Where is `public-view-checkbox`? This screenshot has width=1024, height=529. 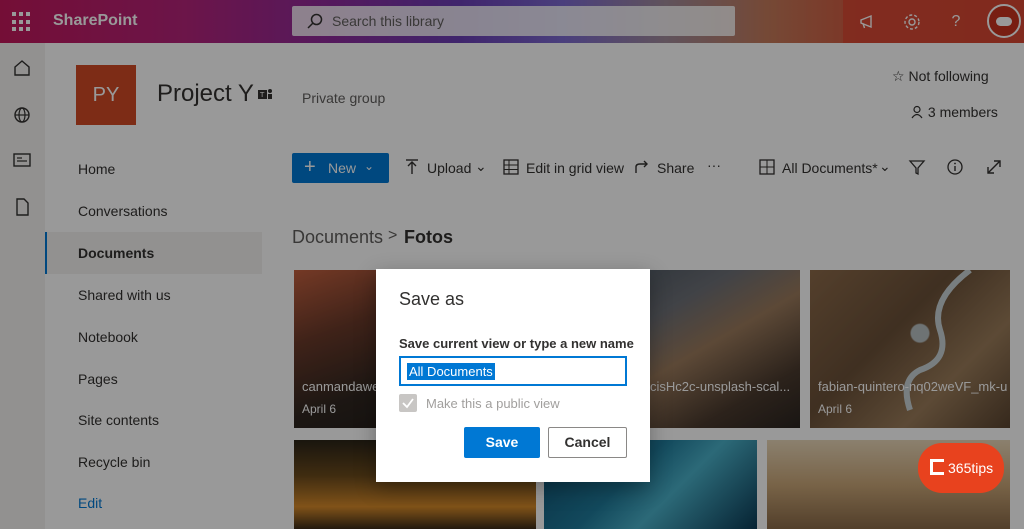
public-view-checkbox is located at coordinates (408, 403).